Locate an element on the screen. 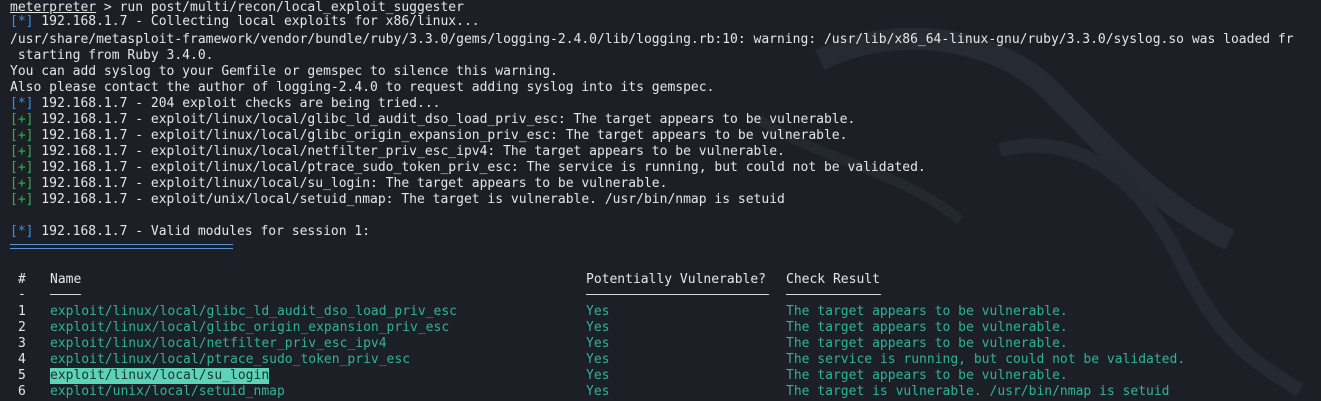 Image resolution: width=1321 pixels, height=401 pixels. prompt-label: meterpreter is located at coordinates (53, 7).